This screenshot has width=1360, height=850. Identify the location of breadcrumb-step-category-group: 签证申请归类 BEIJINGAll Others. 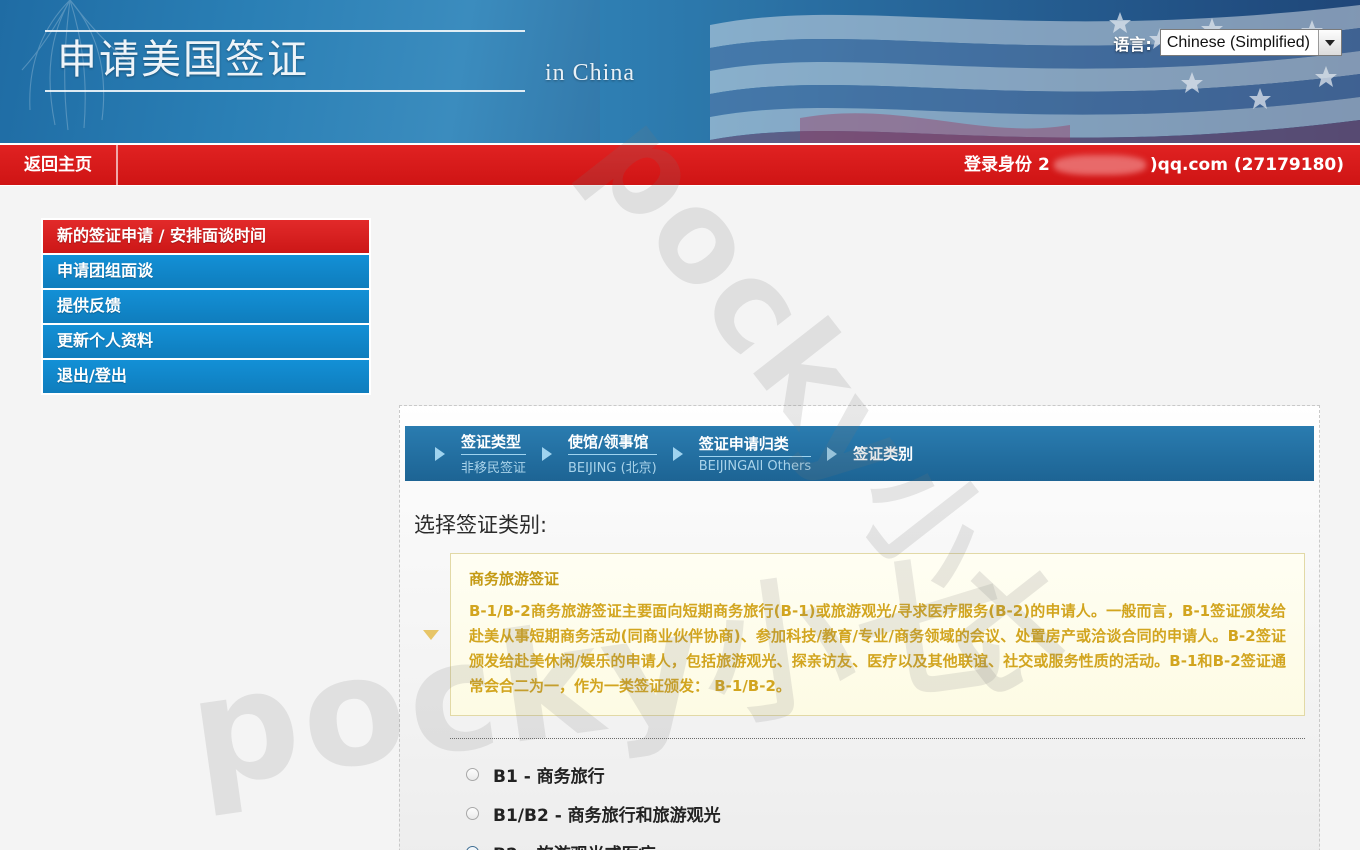
(755, 453).